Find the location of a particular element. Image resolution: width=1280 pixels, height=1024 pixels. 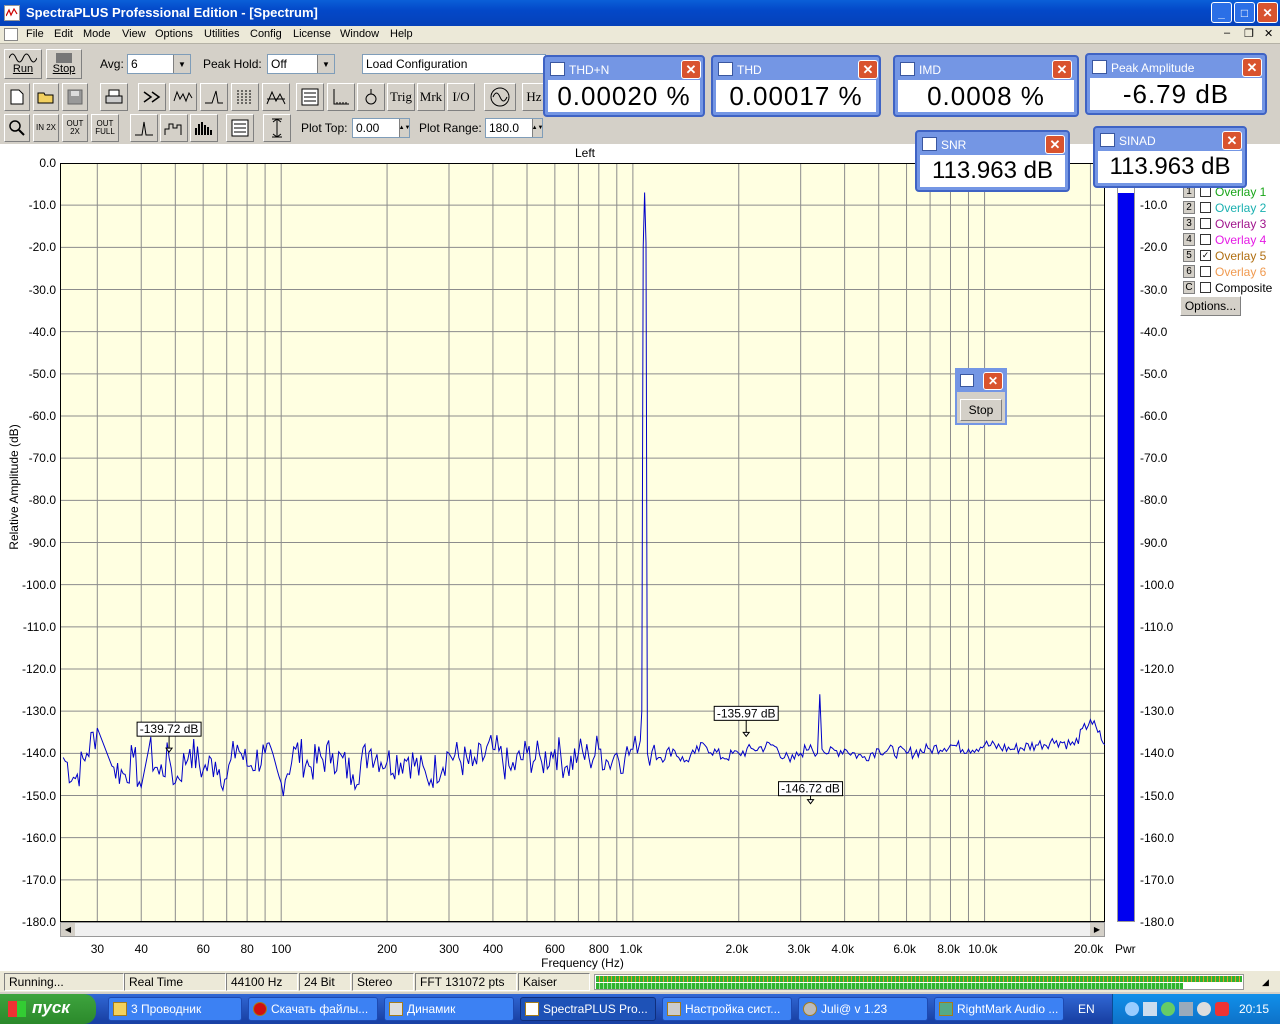

snr-meter: SNR ✕ 113.963 dB is located at coordinates (992, 161).